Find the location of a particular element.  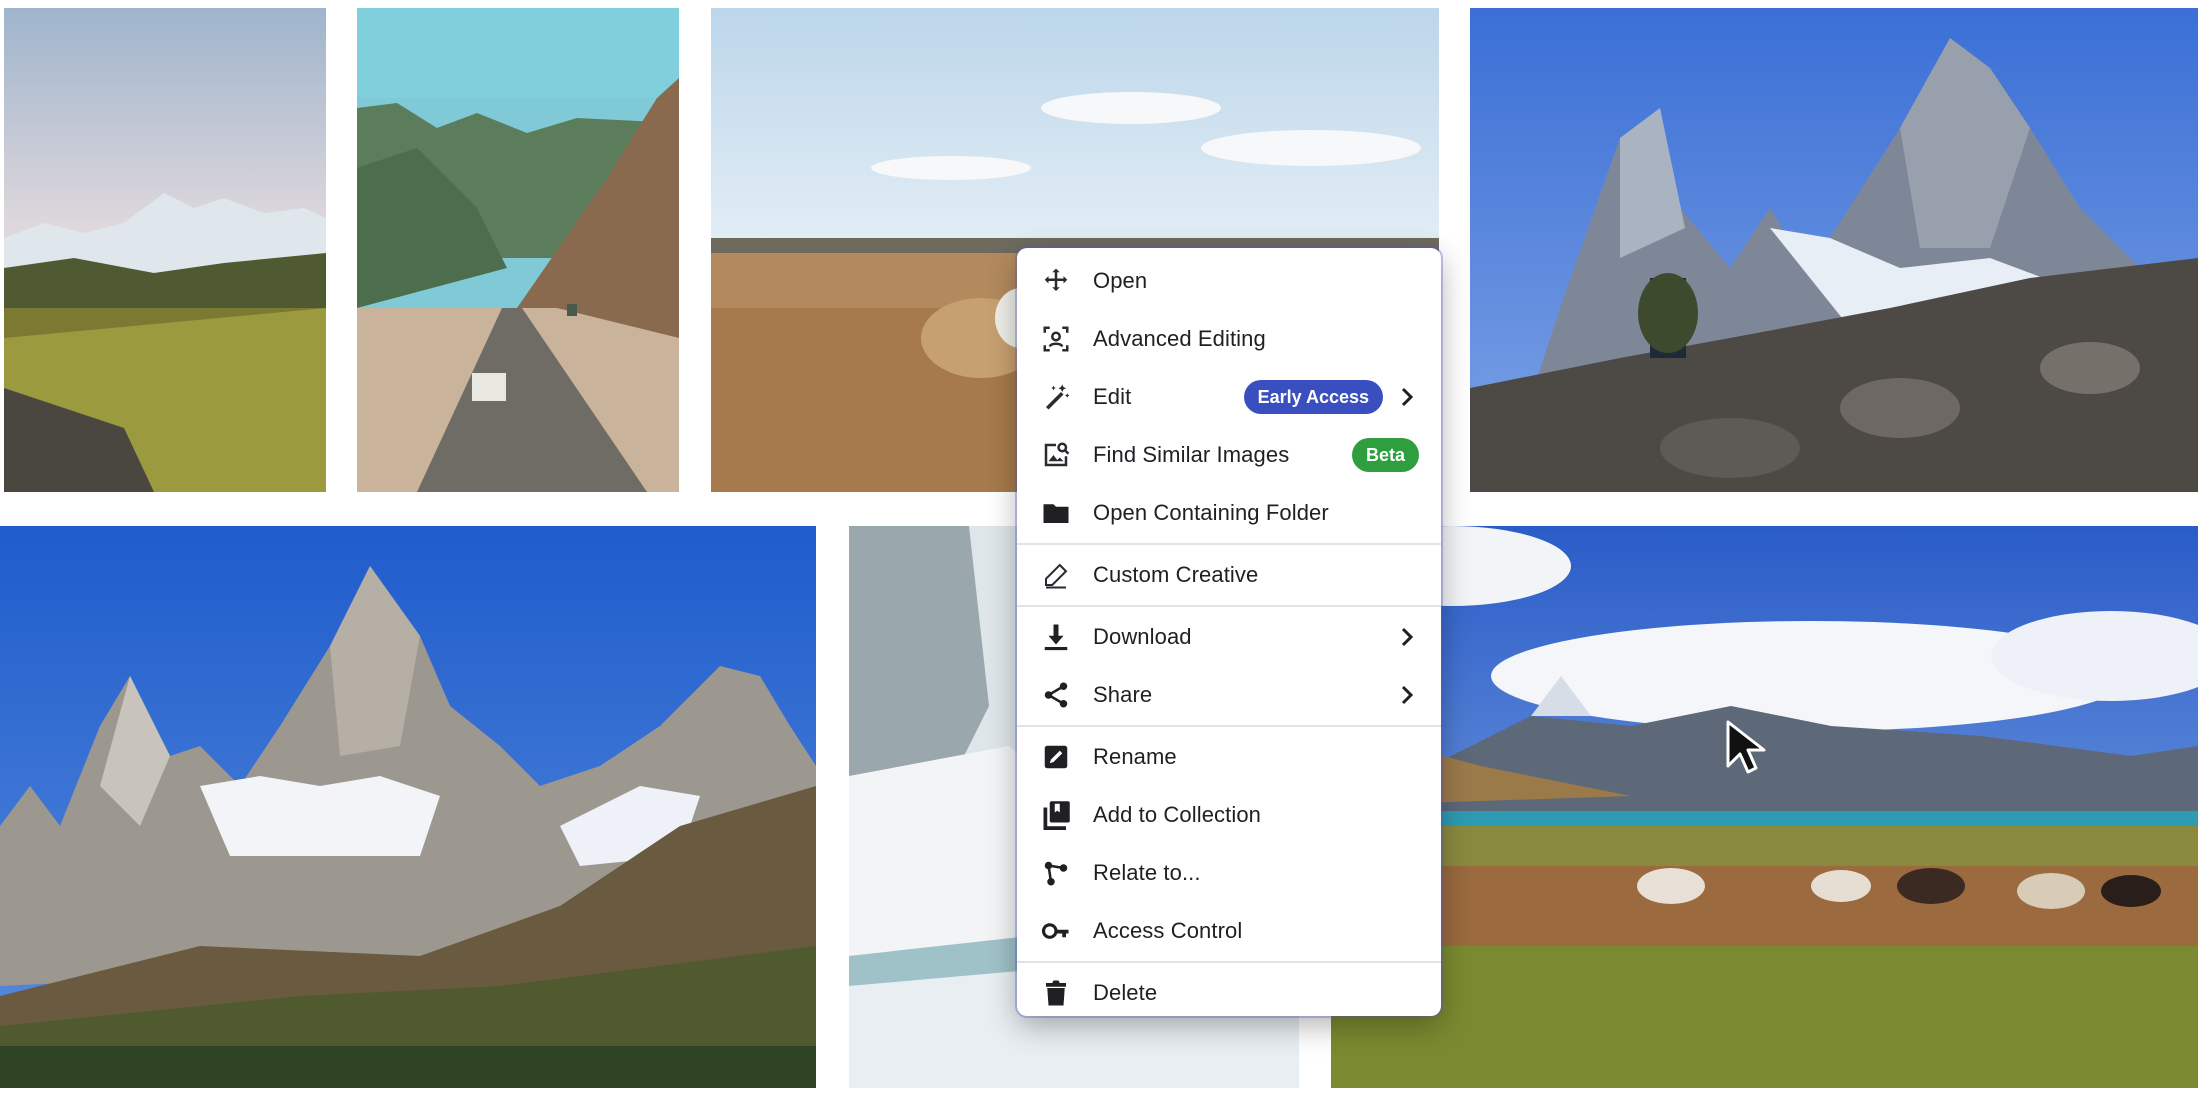

beta-badge: Beta is located at coordinates (1385, 455).